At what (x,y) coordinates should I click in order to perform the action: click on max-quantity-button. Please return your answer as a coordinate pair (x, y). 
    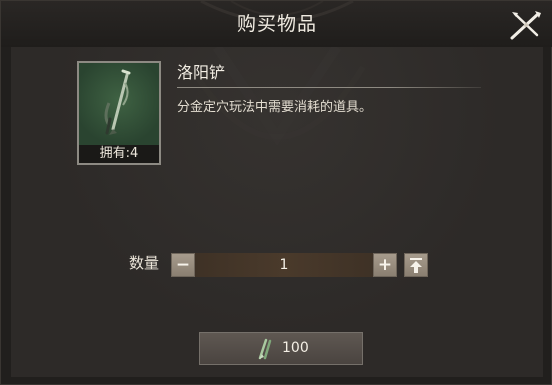
    Looking at the image, I should click on (416, 265).